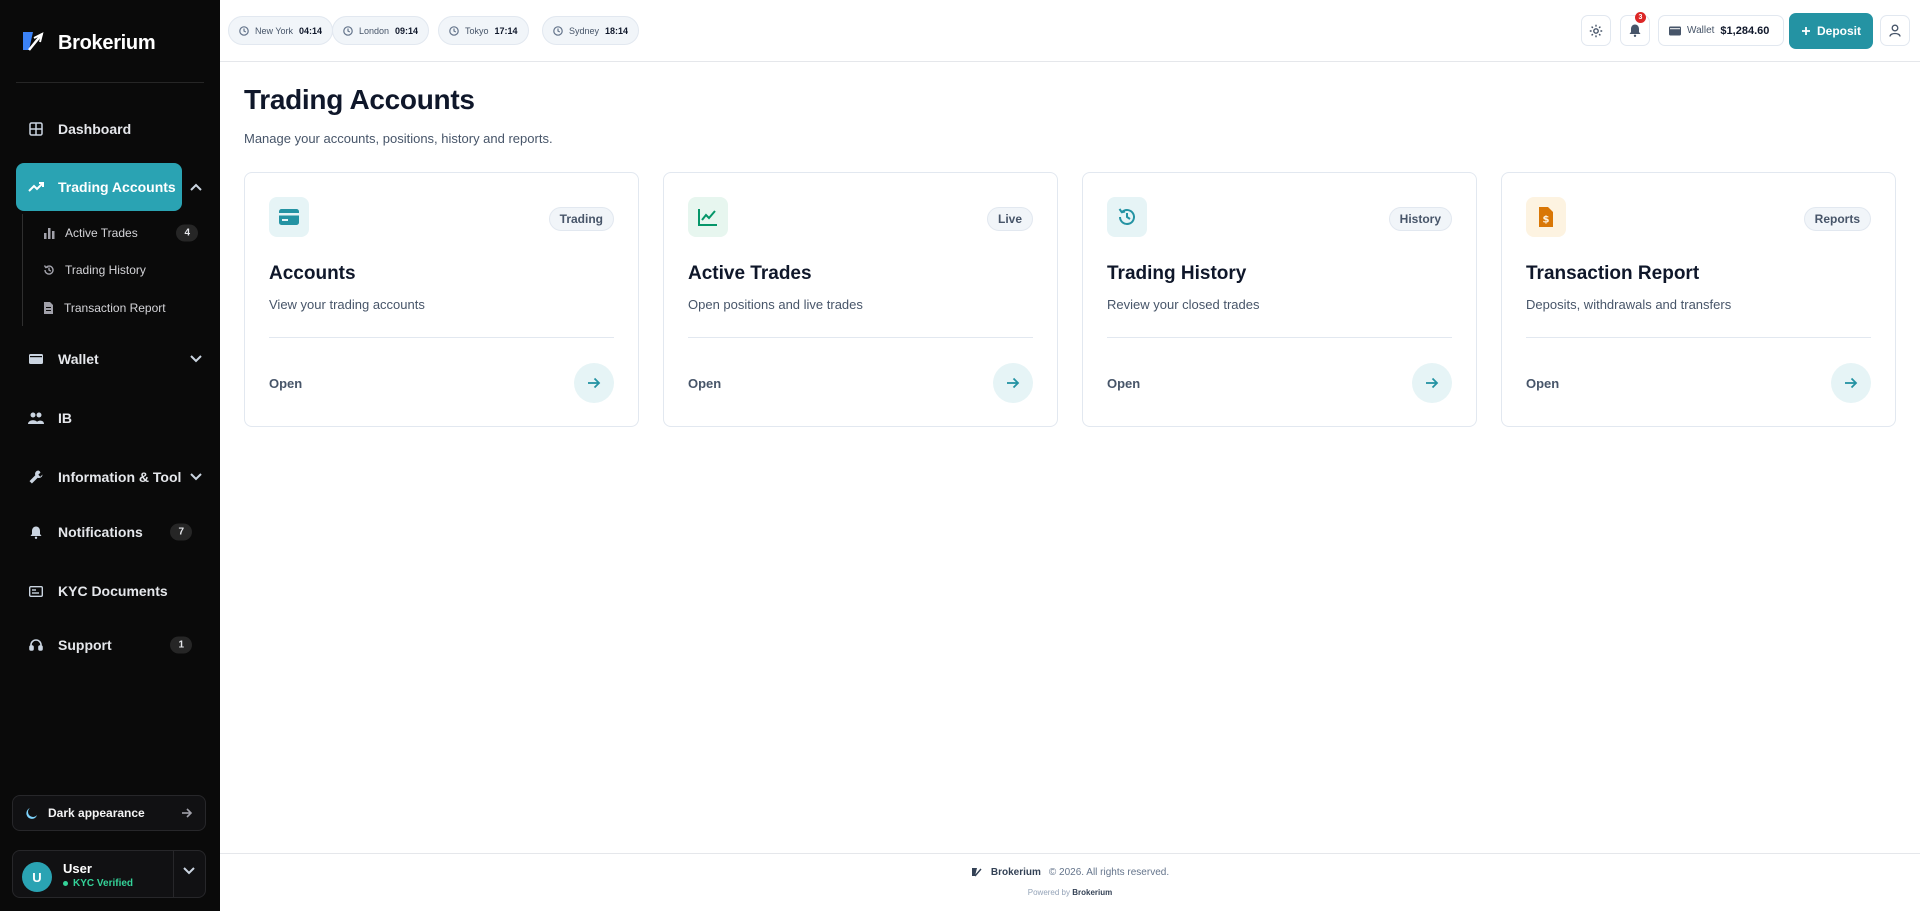 Image resolution: width=1920 pixels, height=911 pixels. I want to click on sidebar-item-dashboard: Dashboard, so click(110, 129).